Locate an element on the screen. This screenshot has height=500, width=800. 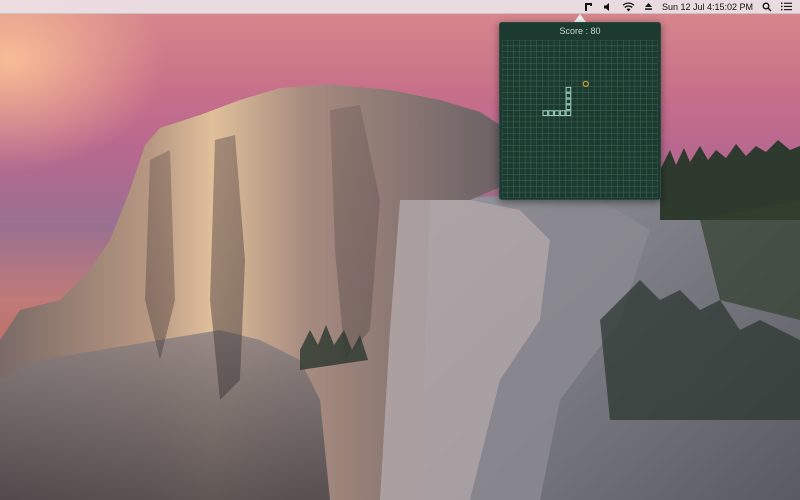
list-icon is located at coordinates (786, 7).